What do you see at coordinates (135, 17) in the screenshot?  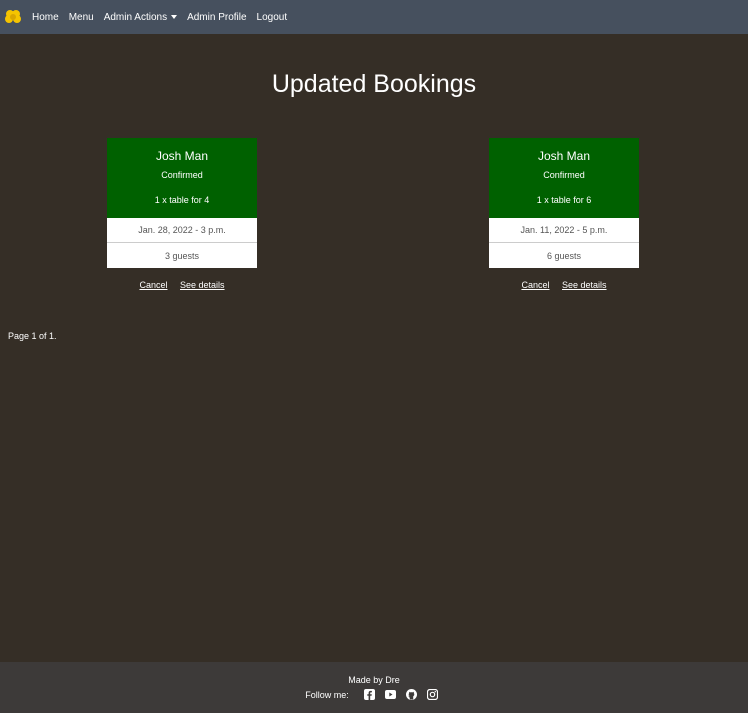 I see `nav-admin-actions-label: Admin Actions` at bounding box center [135, 17].